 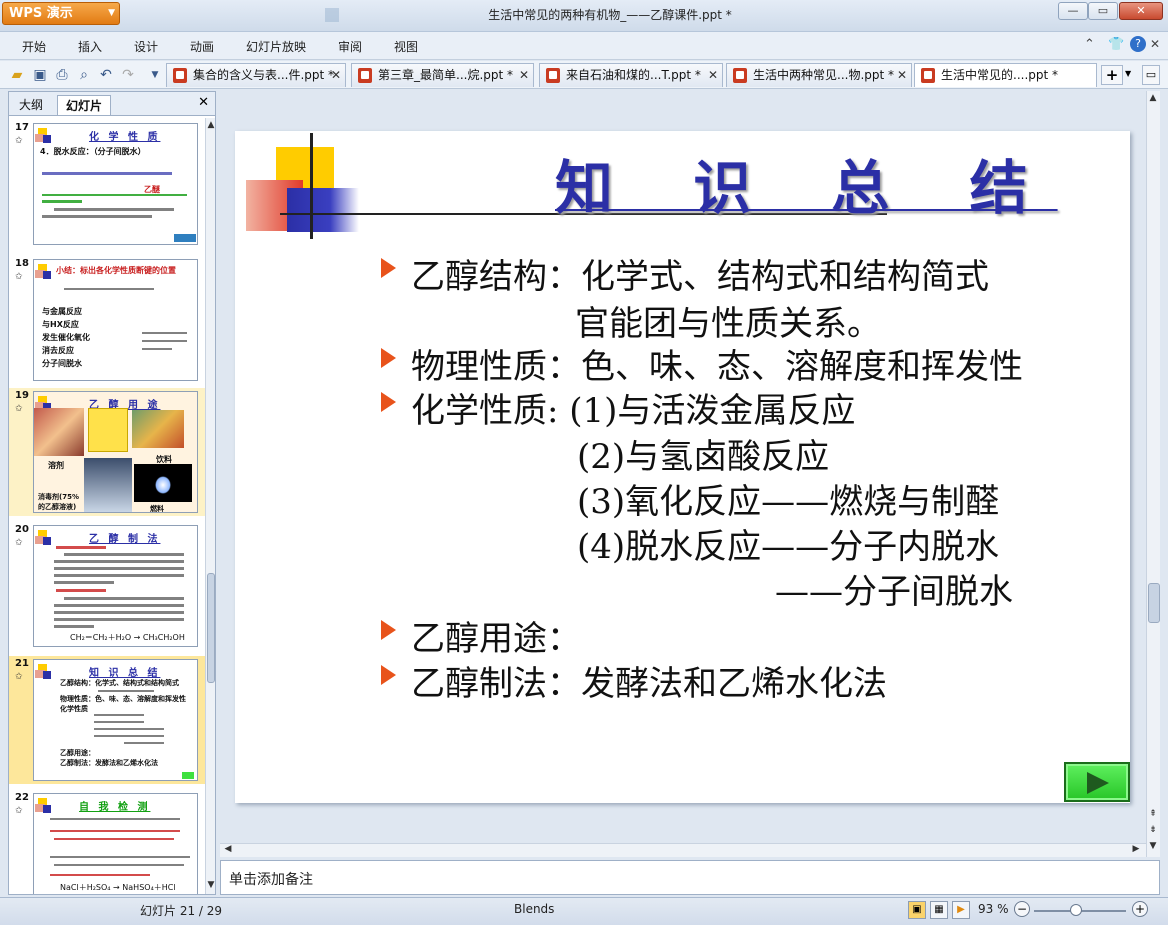 What do you see at coordinates (442, 75) in the screenshot?
I see `doc-tab-2: 第三章_最简单...烷.ppt * ✕` at bounding box center [442, 75].